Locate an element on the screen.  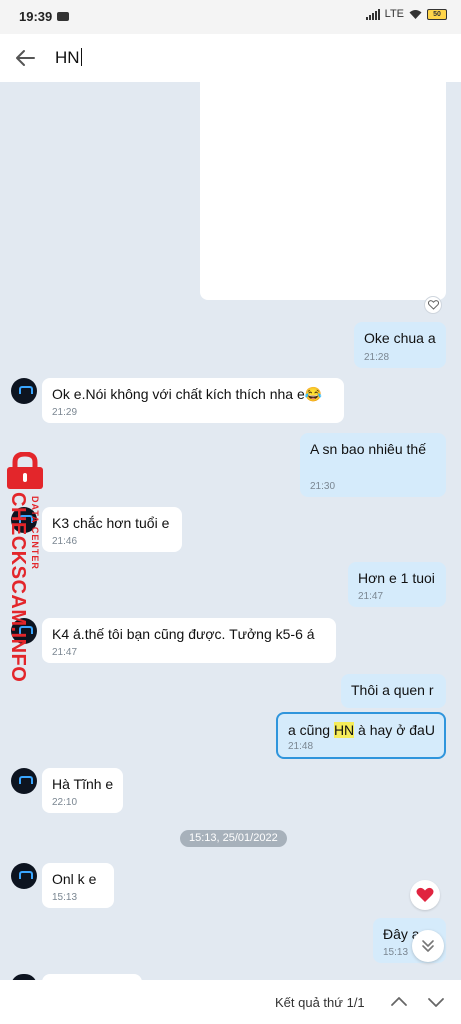
back-arrow-icon is located at coordinates (25, 58).